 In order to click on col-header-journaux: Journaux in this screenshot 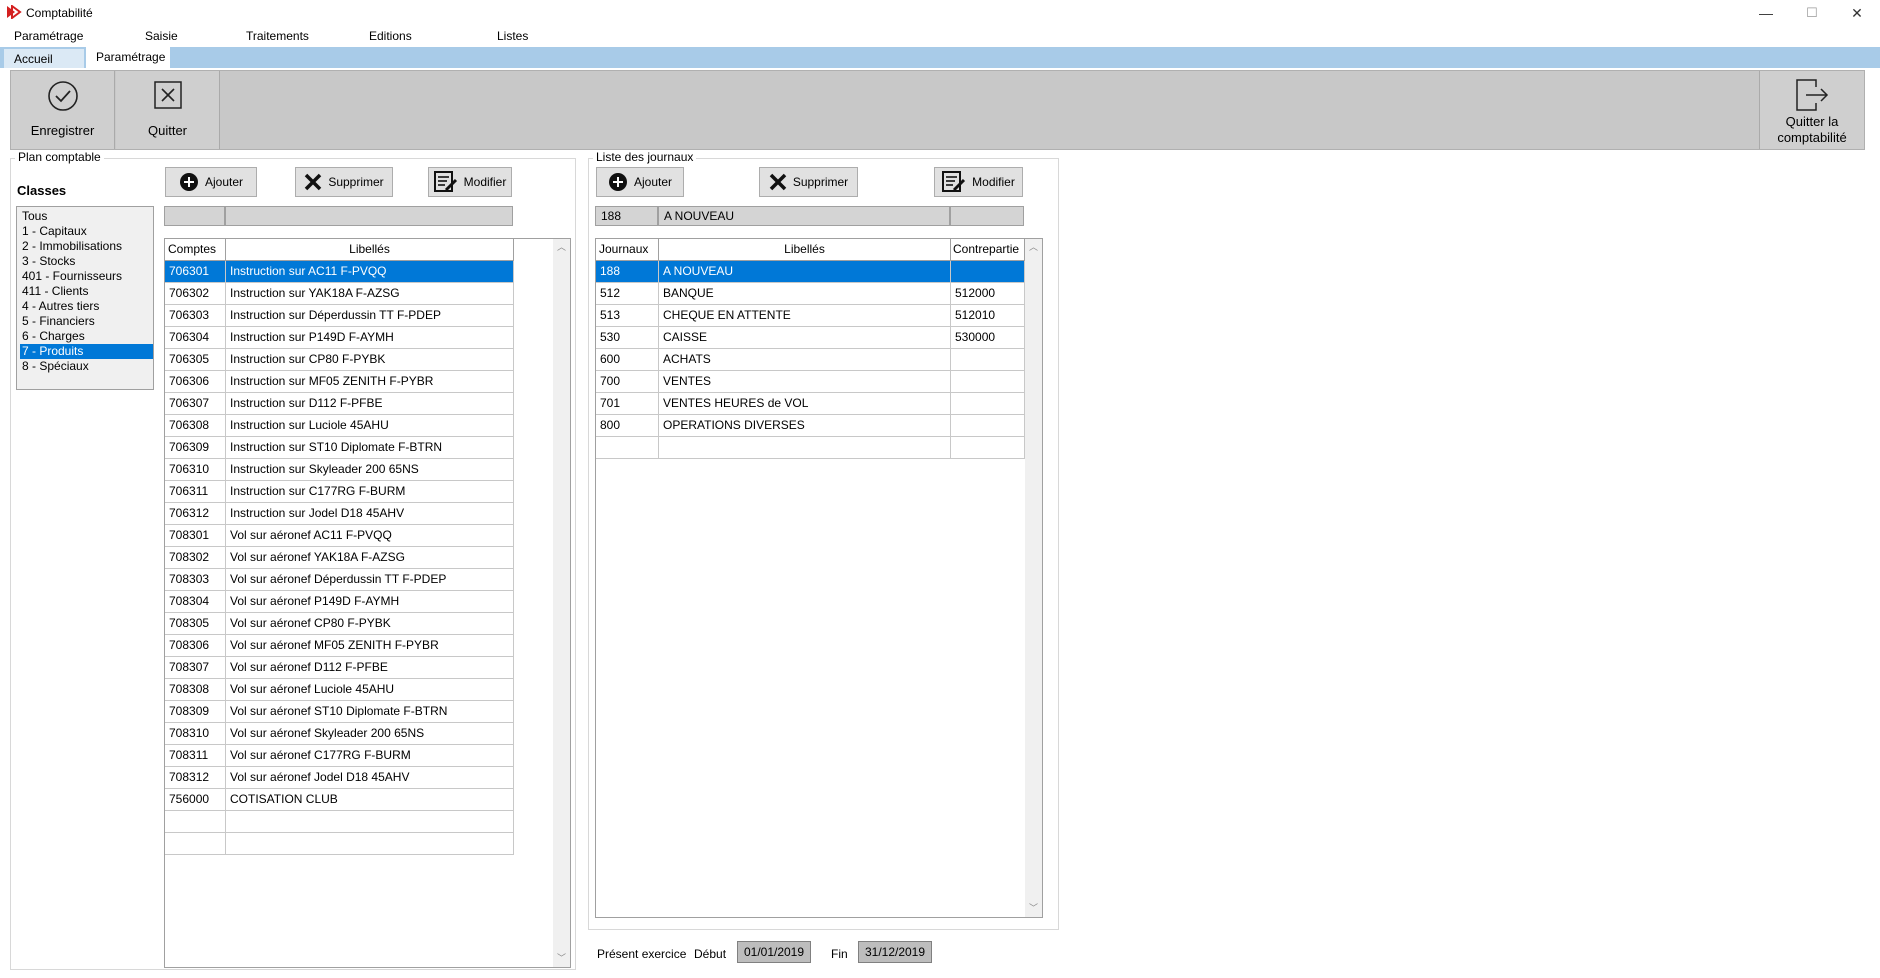, I will do `click(627, 250)`.